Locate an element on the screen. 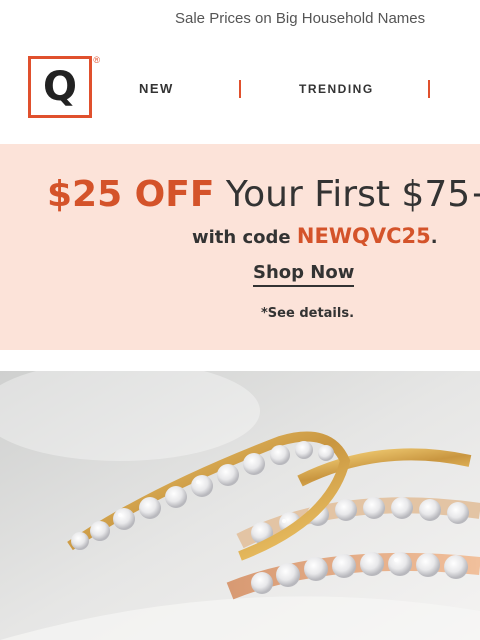 Image resolution: width=480 pixels, height=640 pixels. promo-code-line: with code NEWQVC25. is located at coordinates (315, 236).